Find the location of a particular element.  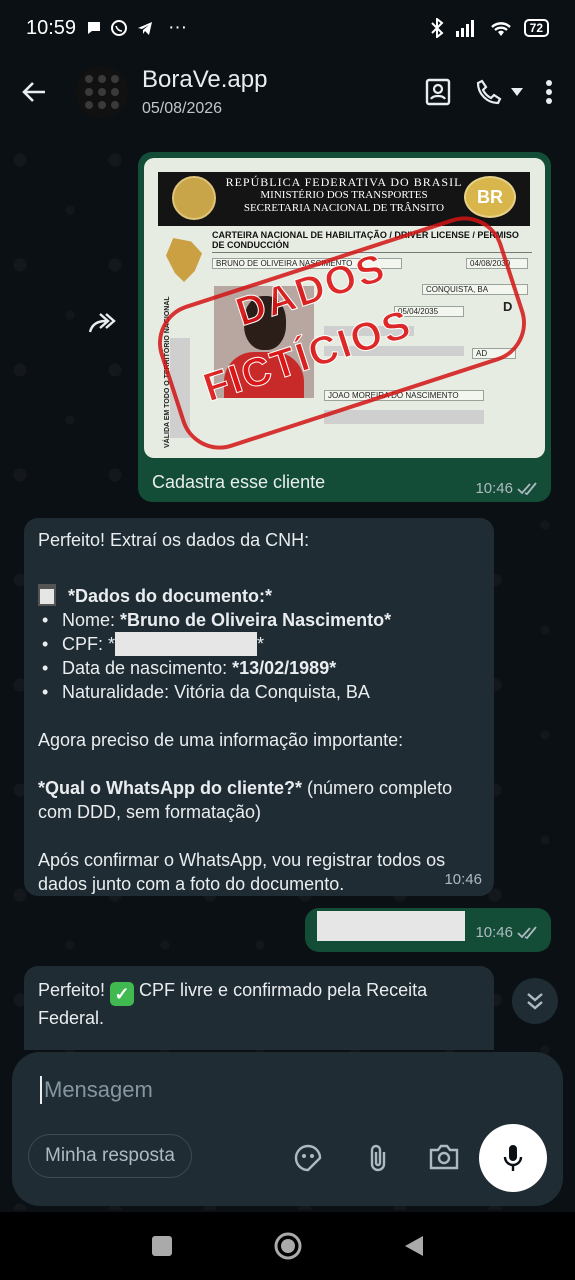

brazil-map-icon is located at coordinates (184, 260).